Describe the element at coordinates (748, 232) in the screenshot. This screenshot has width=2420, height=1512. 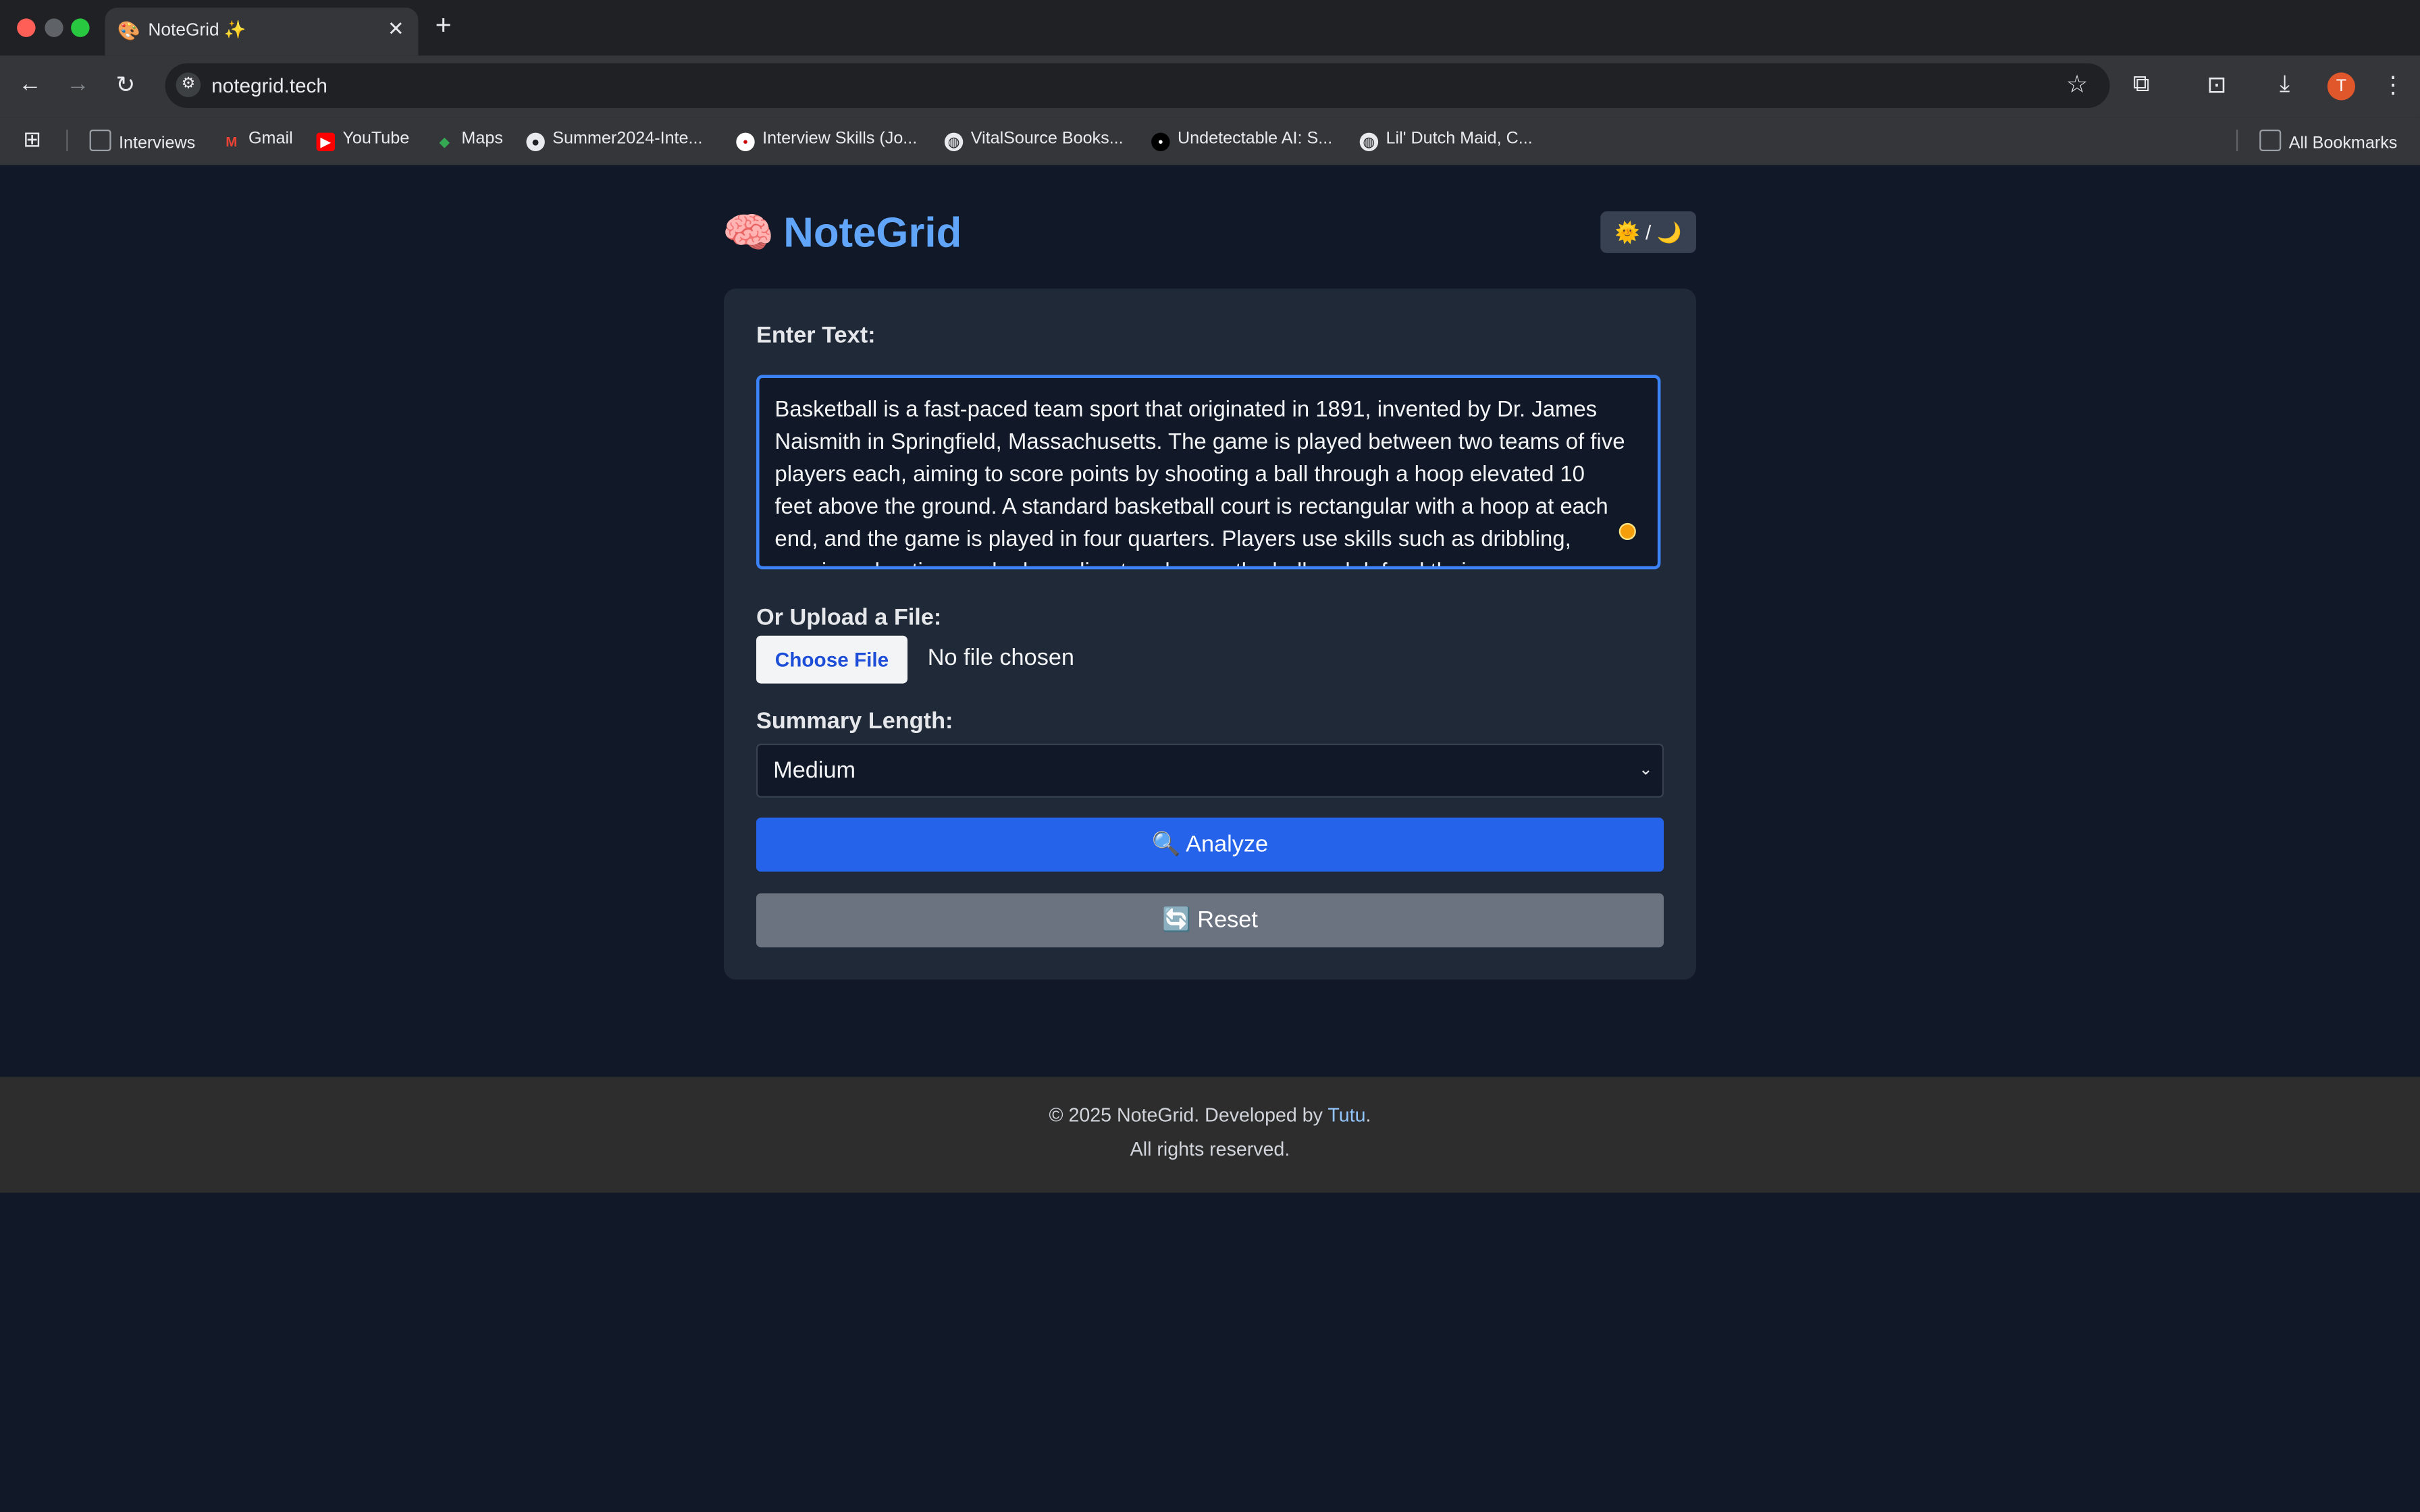
I see `brain-icon: 🧠` at that location.